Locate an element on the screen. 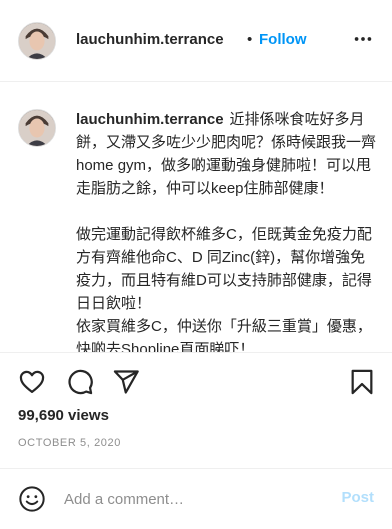 This screenshot has height=529, width=392. header-username: lauchunhim.terrance is located at coordinates (150, 39).